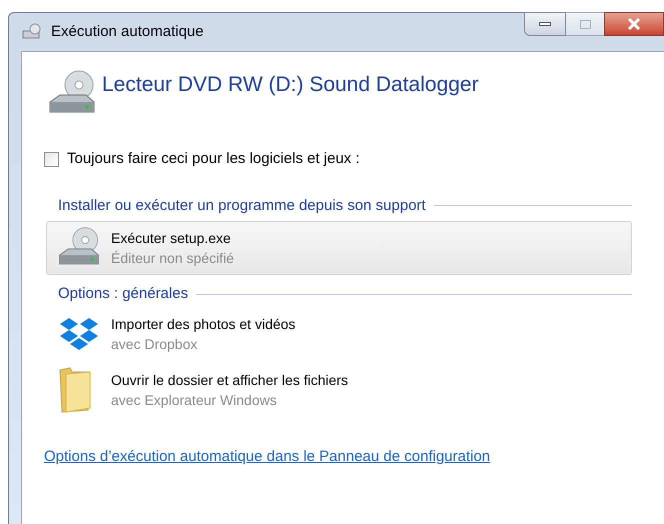 This screenshot has width=664, height=524. I want to click on minimize-icon, so click(545, 24).